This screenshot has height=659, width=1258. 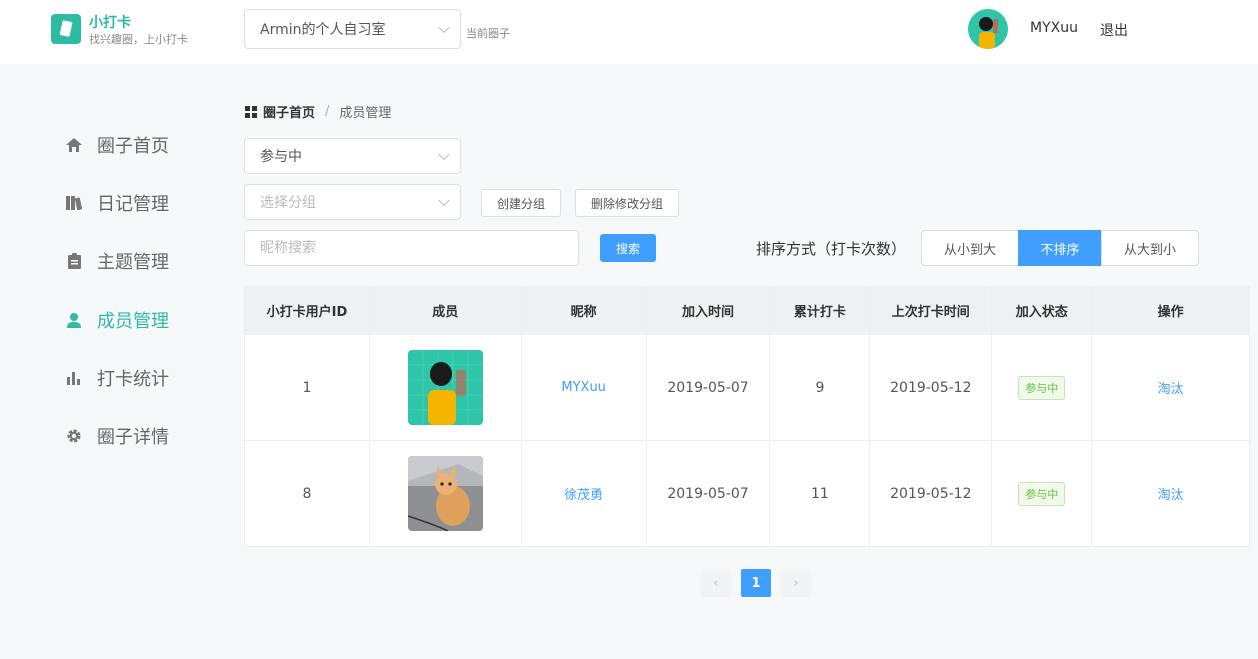 I want to click on page-number-button: 1, so click(x=756, y=583).